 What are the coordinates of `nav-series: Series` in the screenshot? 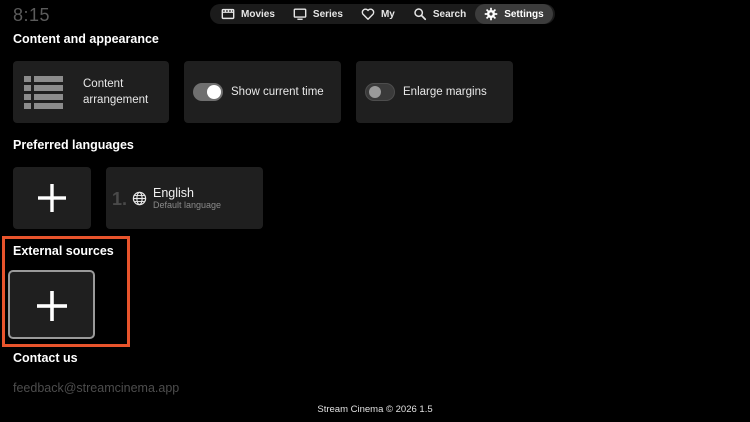 It's located at (318, 14).